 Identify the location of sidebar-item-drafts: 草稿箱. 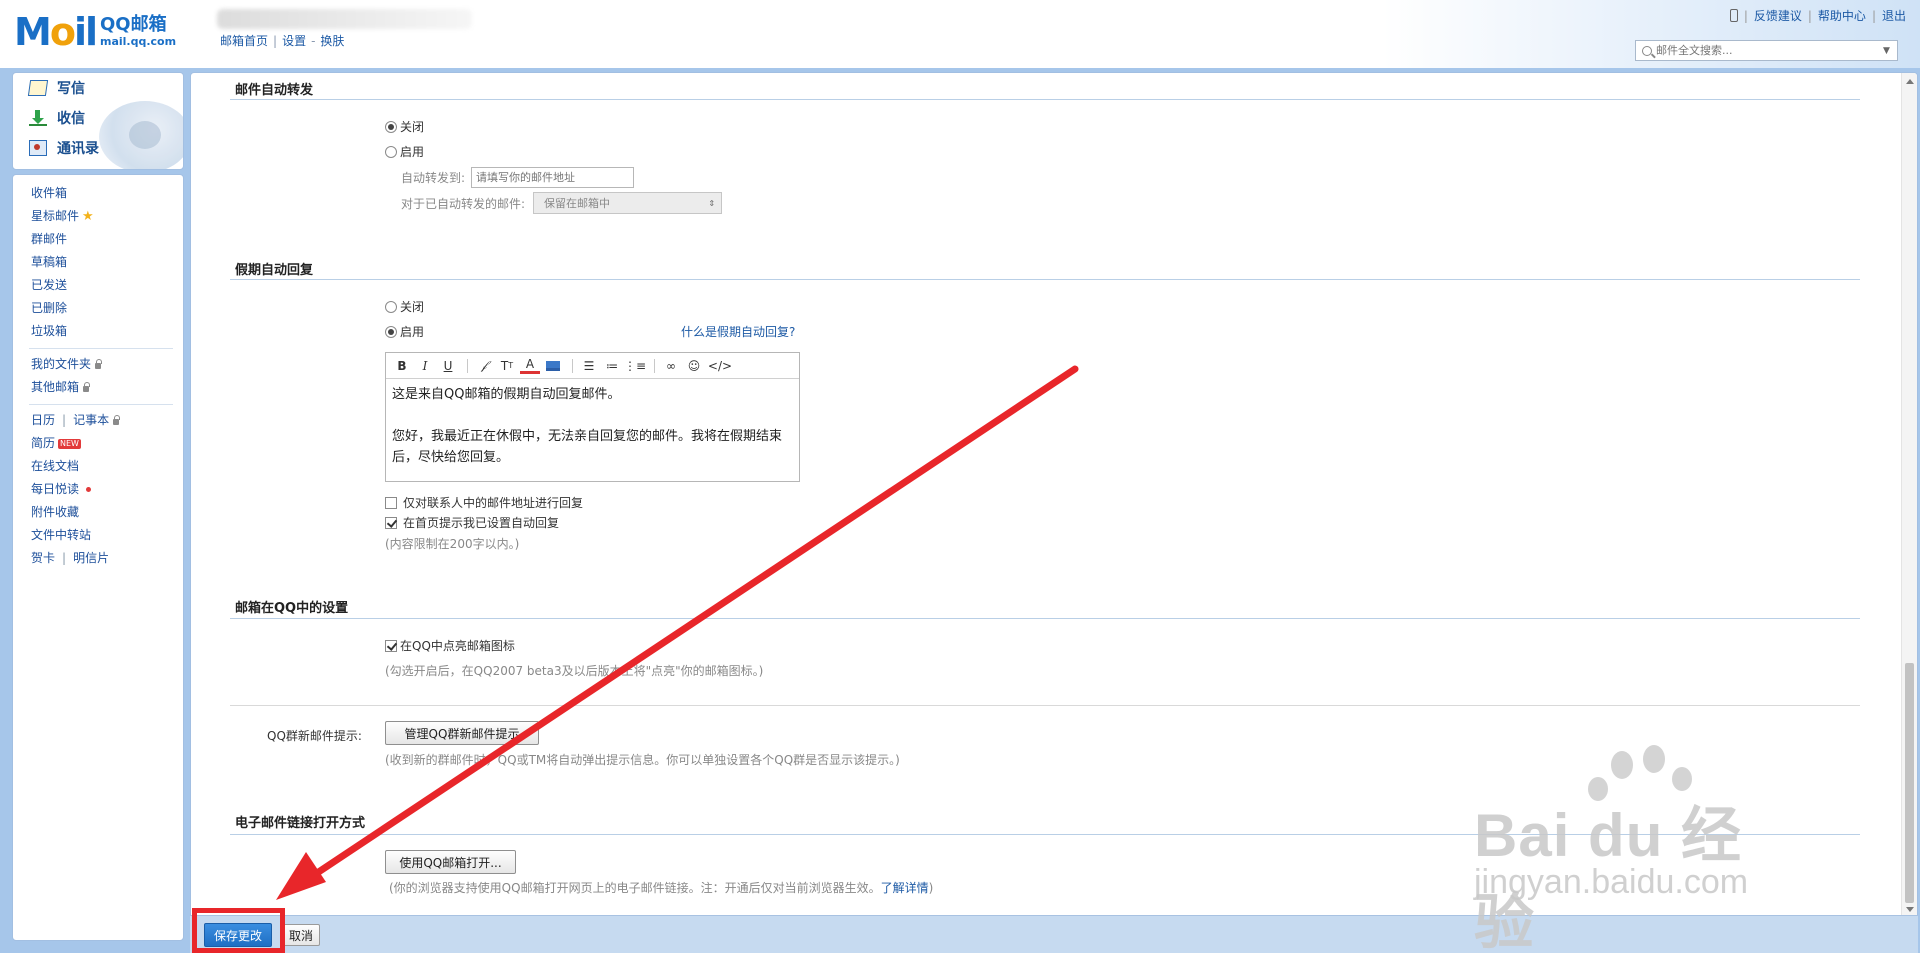
(107, 262).